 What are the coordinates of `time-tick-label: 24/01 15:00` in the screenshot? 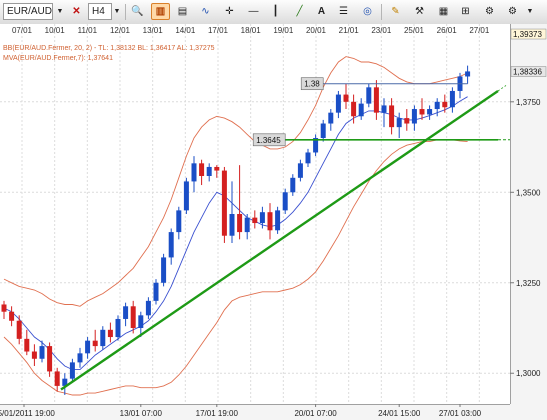 It's located at (399, 413).